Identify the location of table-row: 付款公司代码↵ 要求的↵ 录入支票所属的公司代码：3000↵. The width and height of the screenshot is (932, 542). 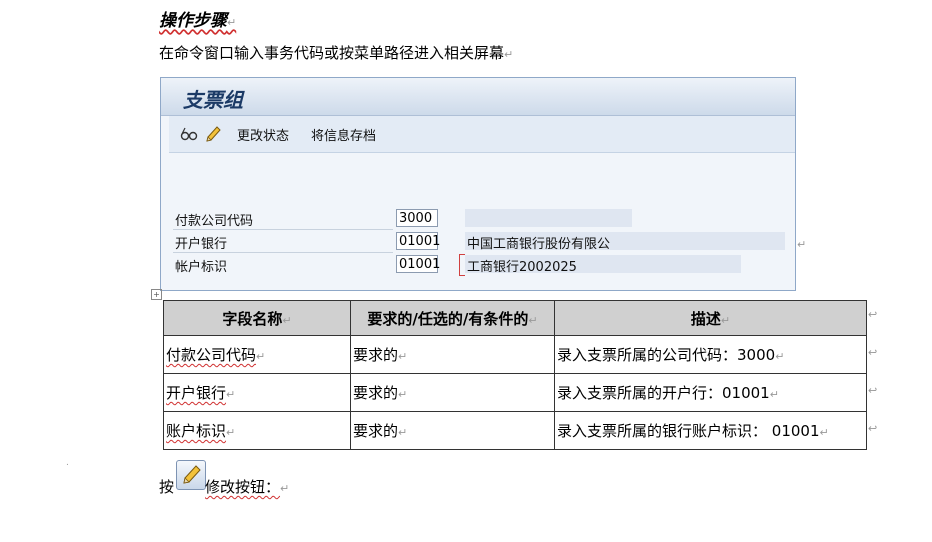
(515, 354).